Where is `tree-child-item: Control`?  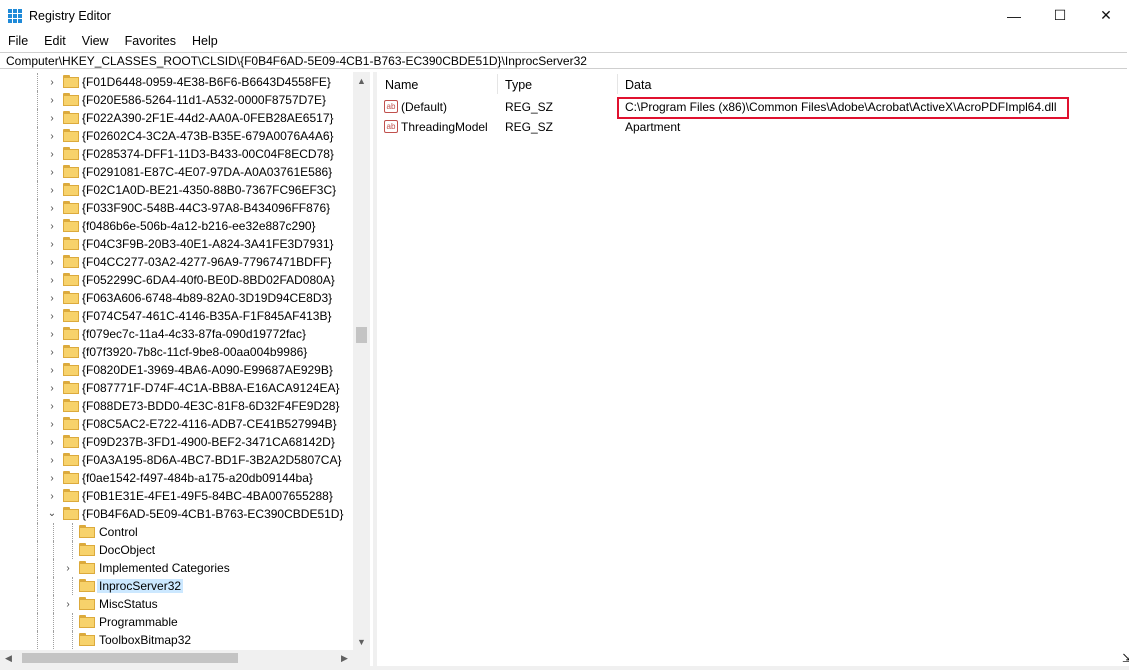 tree-child-item: Control is located at coordinates (176, 532).